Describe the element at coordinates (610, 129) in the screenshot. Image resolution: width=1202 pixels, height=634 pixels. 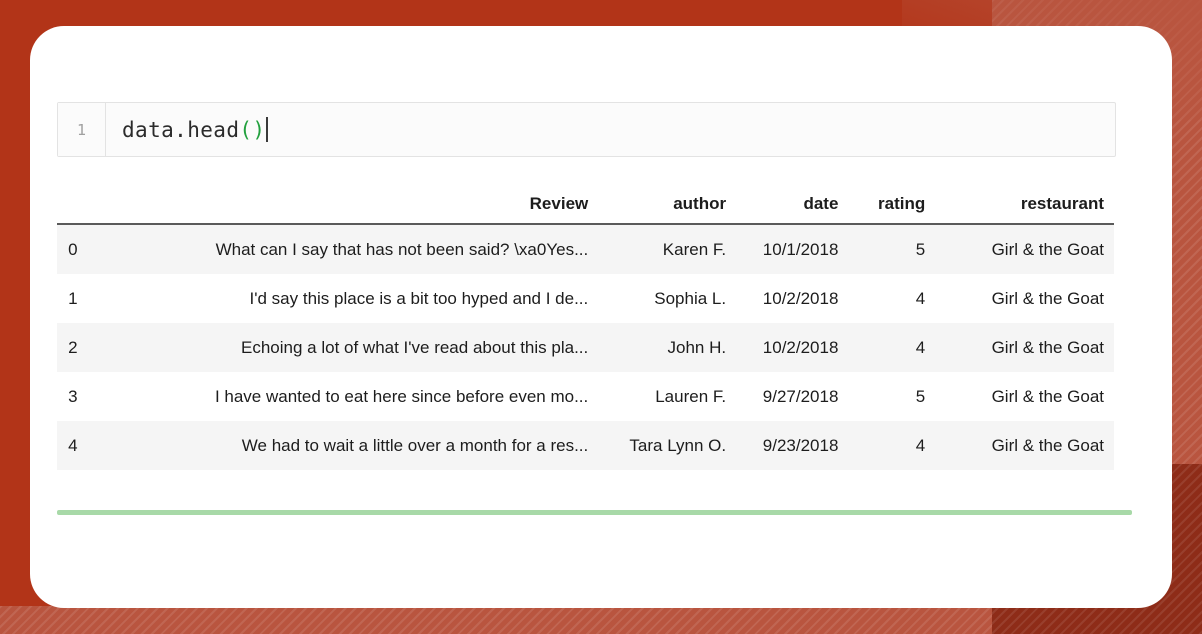
I see `code-input: data.head()` at that location.